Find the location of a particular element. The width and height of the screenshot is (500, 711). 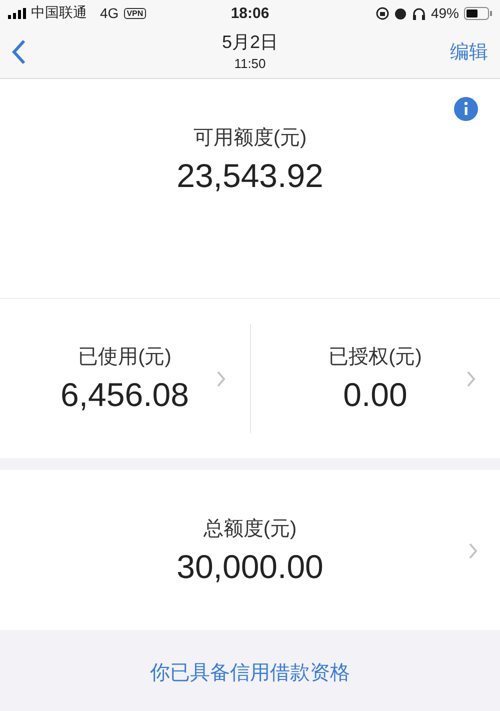

nav-title: 5月2日 is located at coordinates (250, 42).